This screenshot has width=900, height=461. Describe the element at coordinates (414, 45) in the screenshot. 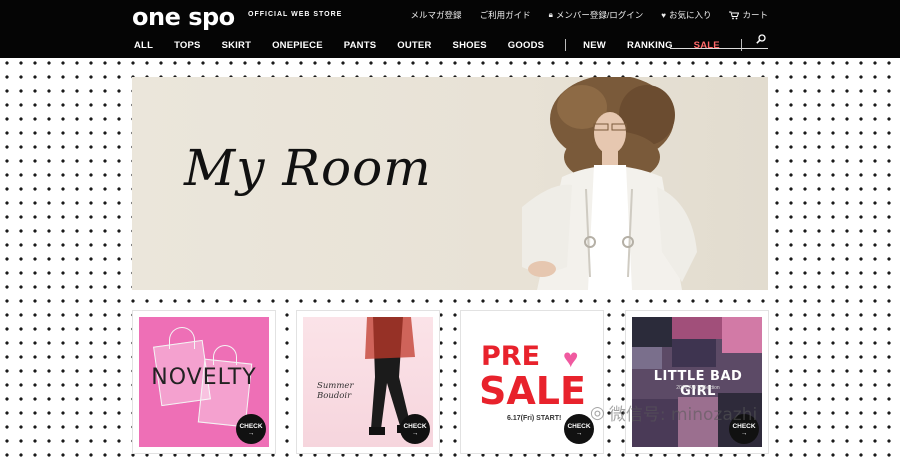

I see `nav-outer: OUTER` at that location.